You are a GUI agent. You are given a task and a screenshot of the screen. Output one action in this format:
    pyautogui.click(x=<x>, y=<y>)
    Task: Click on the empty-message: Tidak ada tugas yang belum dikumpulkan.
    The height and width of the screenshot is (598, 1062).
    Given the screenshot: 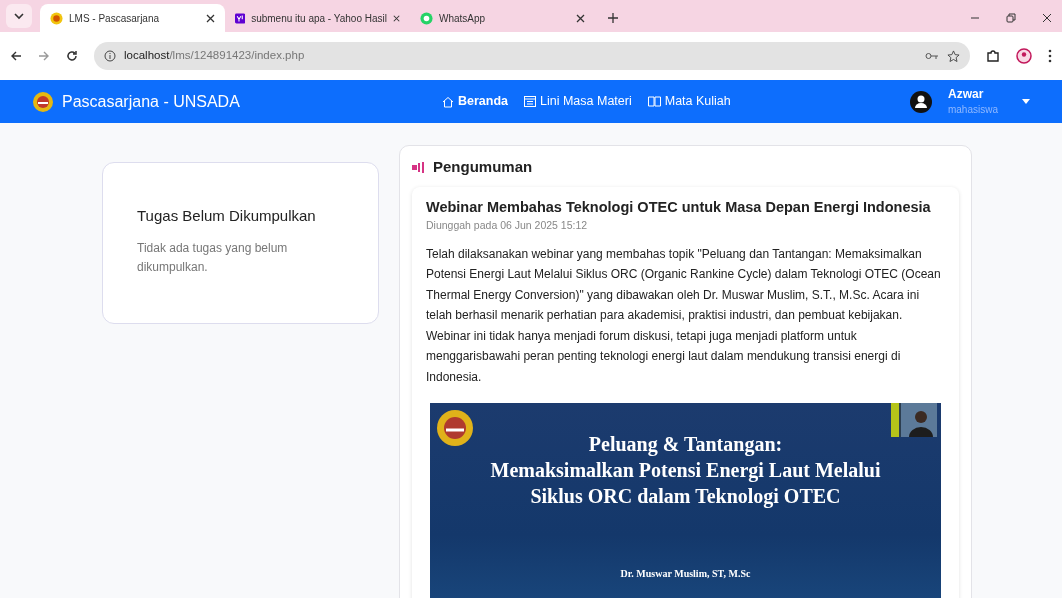 What is the action you would take?
    pyautogui.click(x=213, y=258)
    